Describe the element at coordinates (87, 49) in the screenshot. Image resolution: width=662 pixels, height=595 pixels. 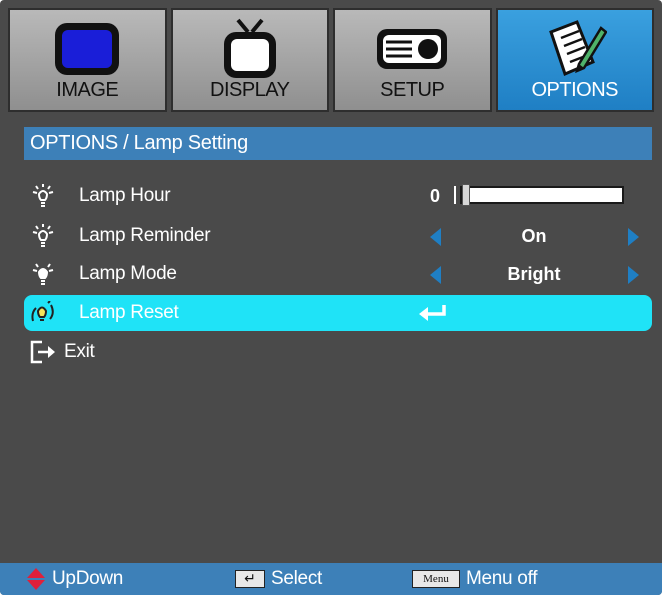
I see `monitor-icon` at that location.